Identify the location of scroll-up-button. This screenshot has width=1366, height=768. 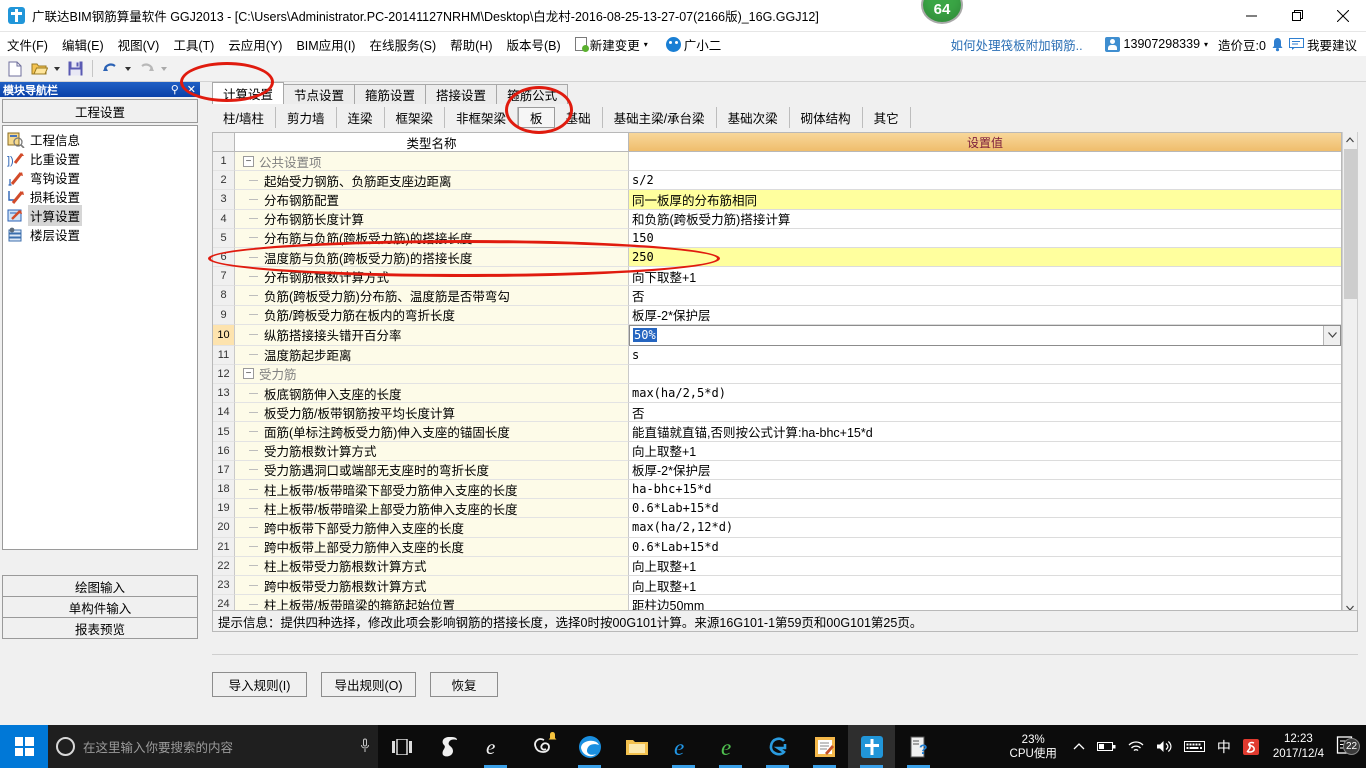
(1350, 140).